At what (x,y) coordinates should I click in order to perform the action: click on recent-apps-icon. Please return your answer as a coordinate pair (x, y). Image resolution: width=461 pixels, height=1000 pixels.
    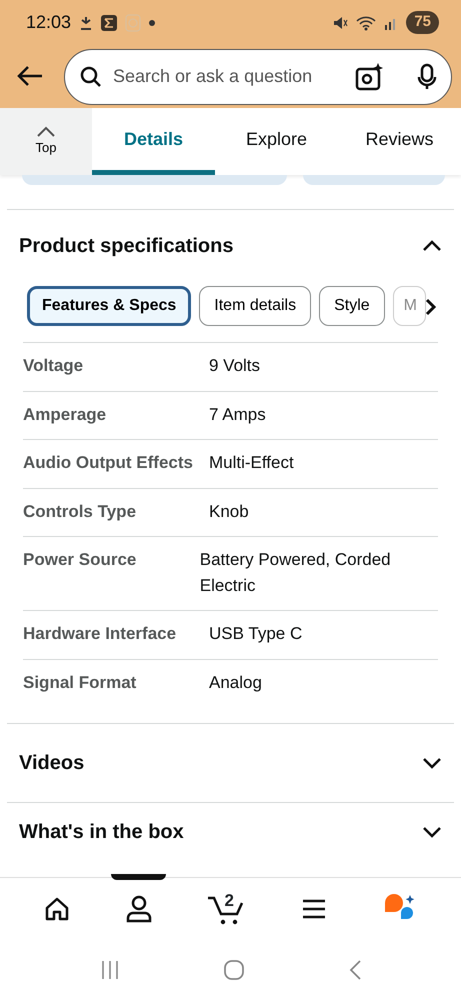
    Looking at the image, I should click on (110, 970).